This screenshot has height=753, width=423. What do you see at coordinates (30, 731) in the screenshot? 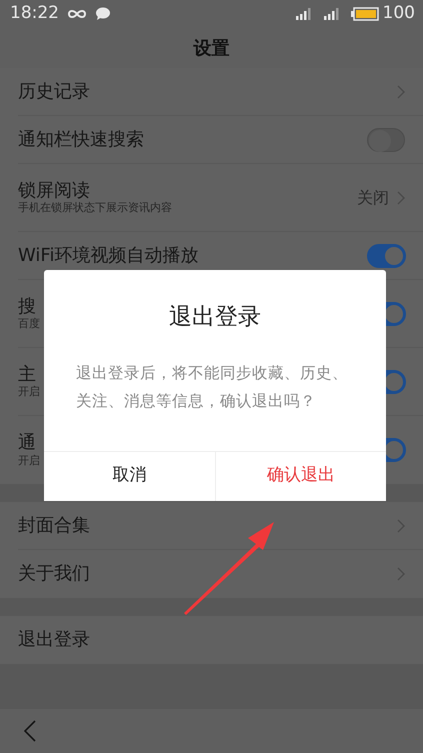
I see `back-icon` at bounding box center [30, 731].